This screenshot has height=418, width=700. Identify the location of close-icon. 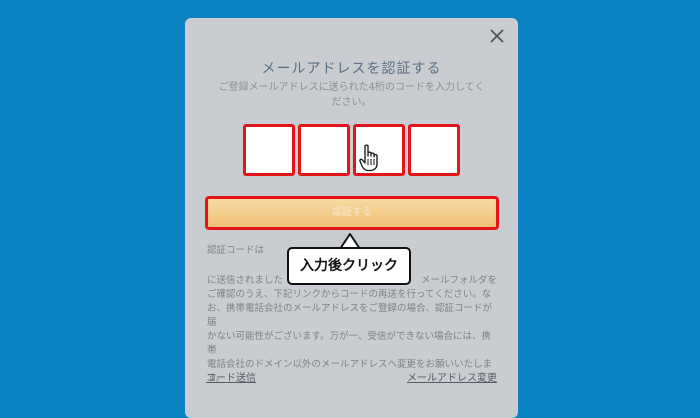
(497, 36).